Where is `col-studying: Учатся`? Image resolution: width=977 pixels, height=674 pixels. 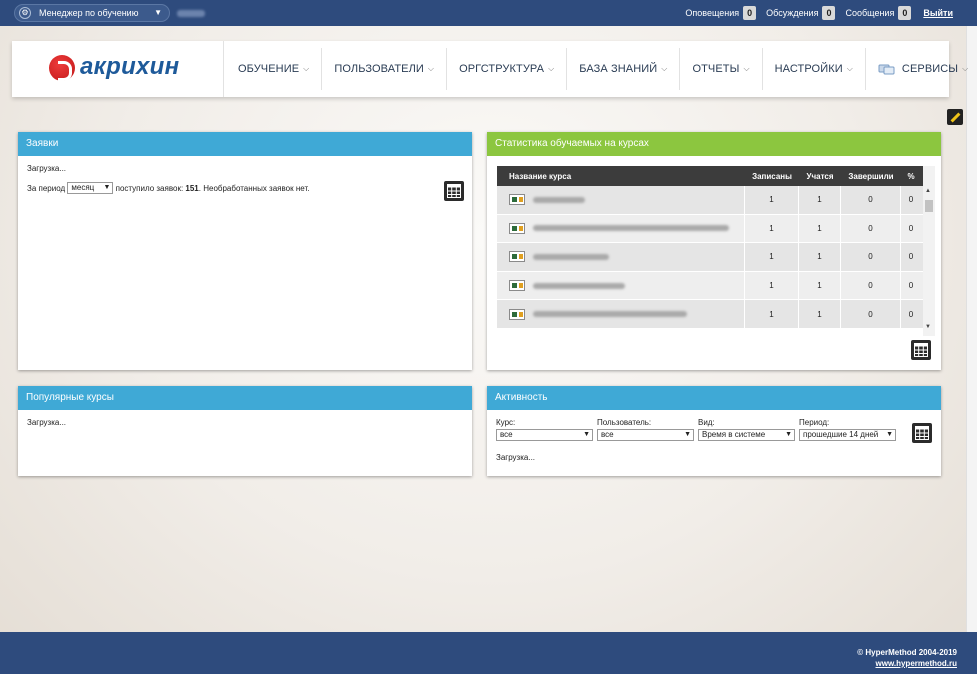 col-studying: Учатся is located at coordinates (820, 176).